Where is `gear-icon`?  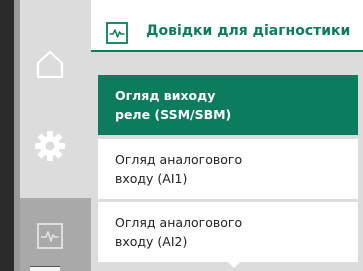
gear-icon is located at coordinates (50, 146).